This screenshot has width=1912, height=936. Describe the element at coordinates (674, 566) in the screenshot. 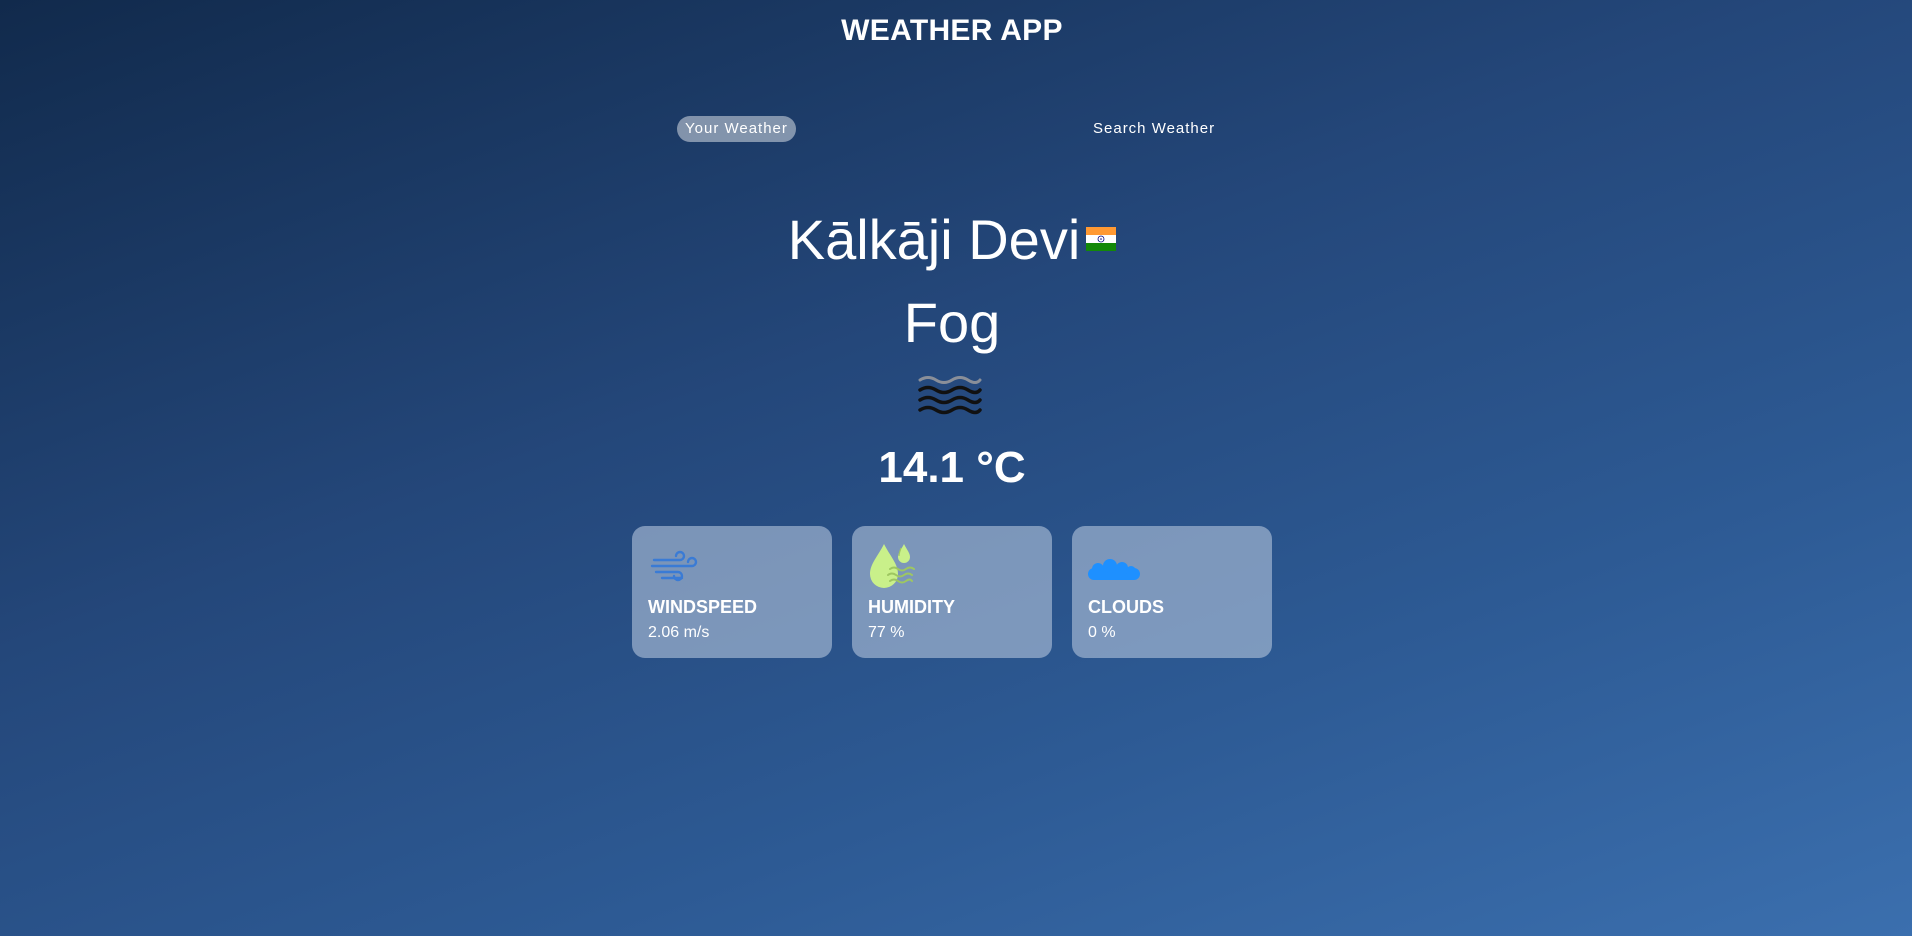

I see `wind-icon` at that location.